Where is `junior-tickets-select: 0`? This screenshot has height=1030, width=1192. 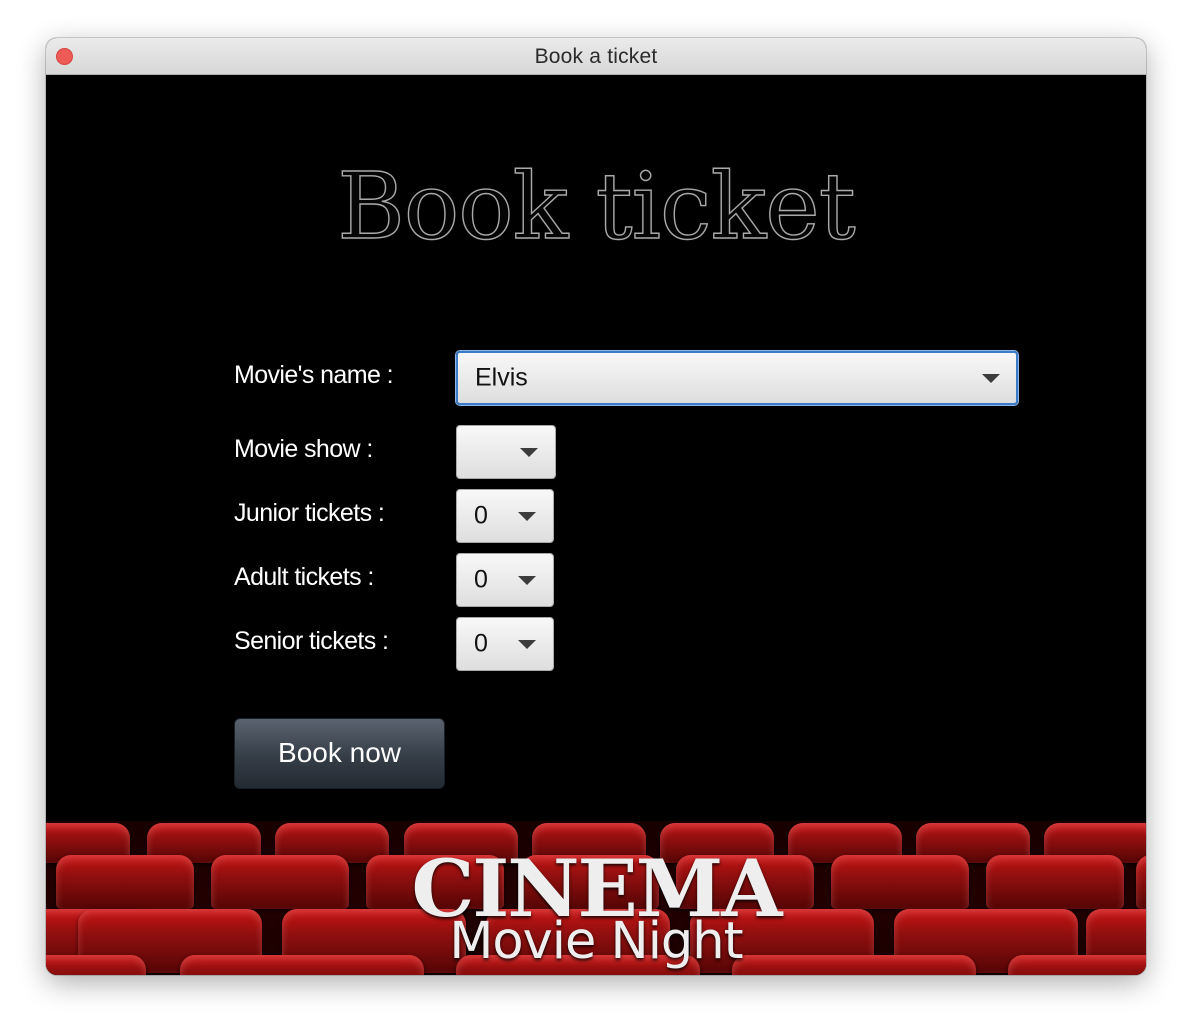
junior-tickets-select: 0 is located at coordinates (505, 516).